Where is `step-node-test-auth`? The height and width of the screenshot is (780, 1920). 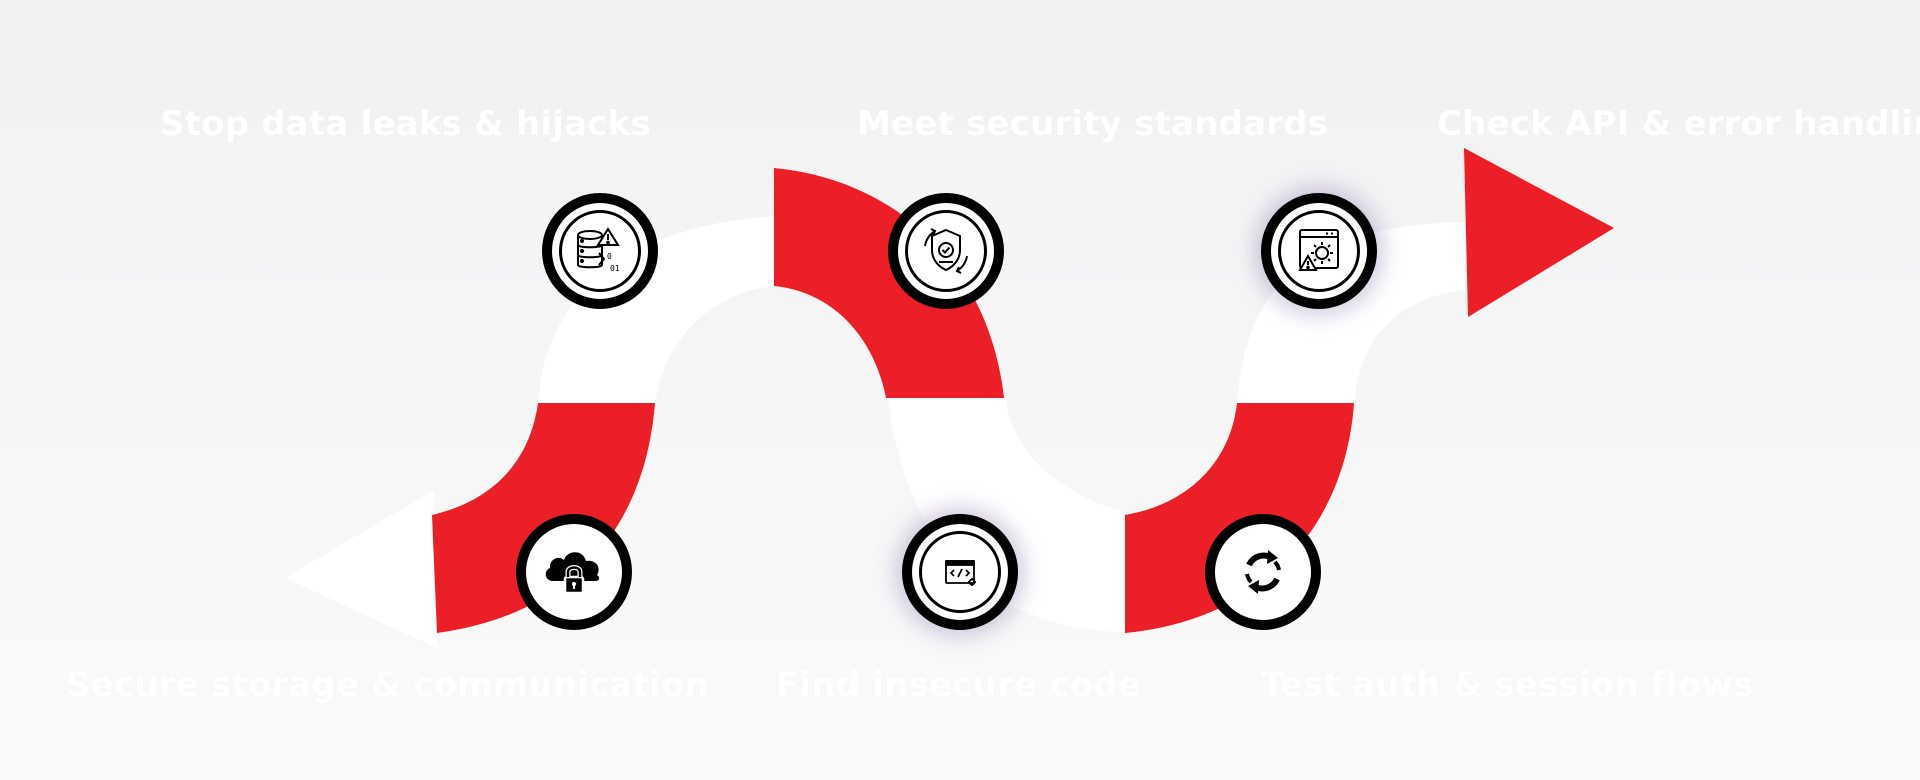
step-node-test-auth is located at coordinates (1263, 572).